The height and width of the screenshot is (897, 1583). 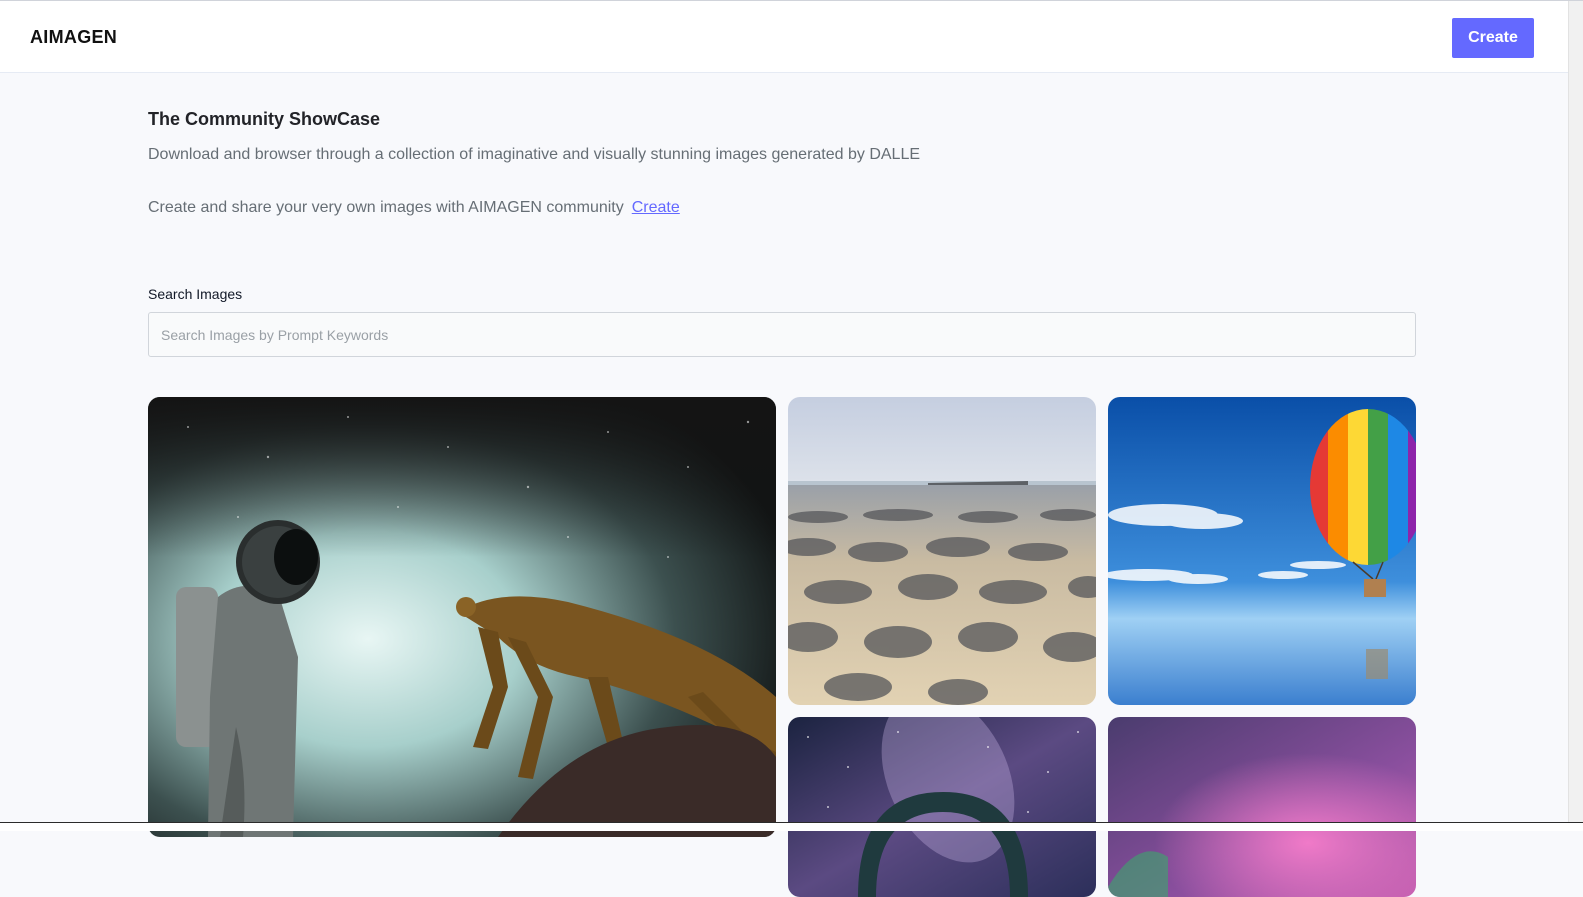 I want to click on gallery-card-beach, so click(x=942, y=551).